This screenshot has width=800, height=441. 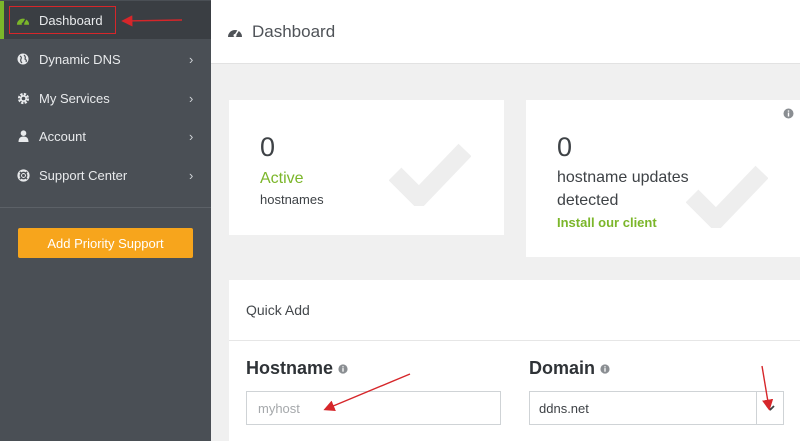 What do you see at coordinates (292, 199) in the screenshot?
I see `active-label: hostnames` at bounding box center [292, 199].